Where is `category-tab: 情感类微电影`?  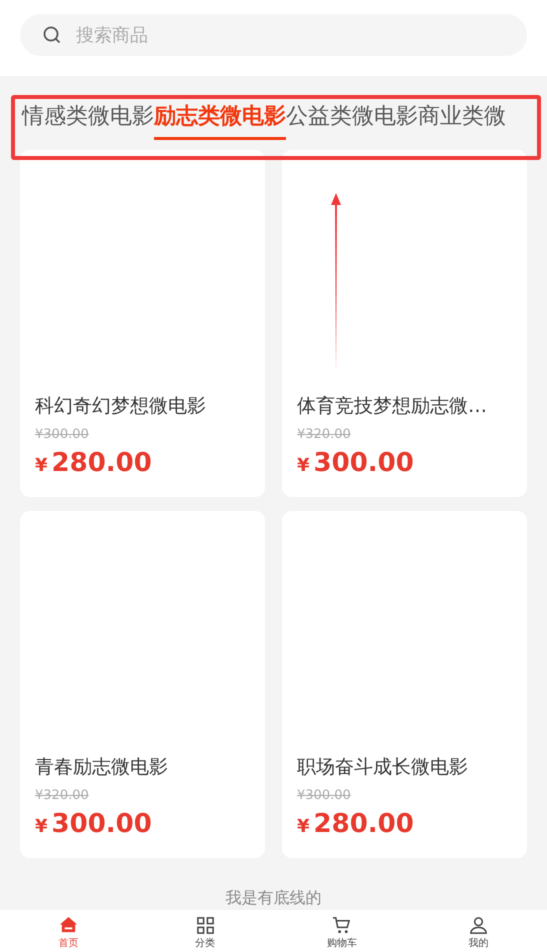 category-tab: 情感类微电影 is located at coordinates (88, 121).